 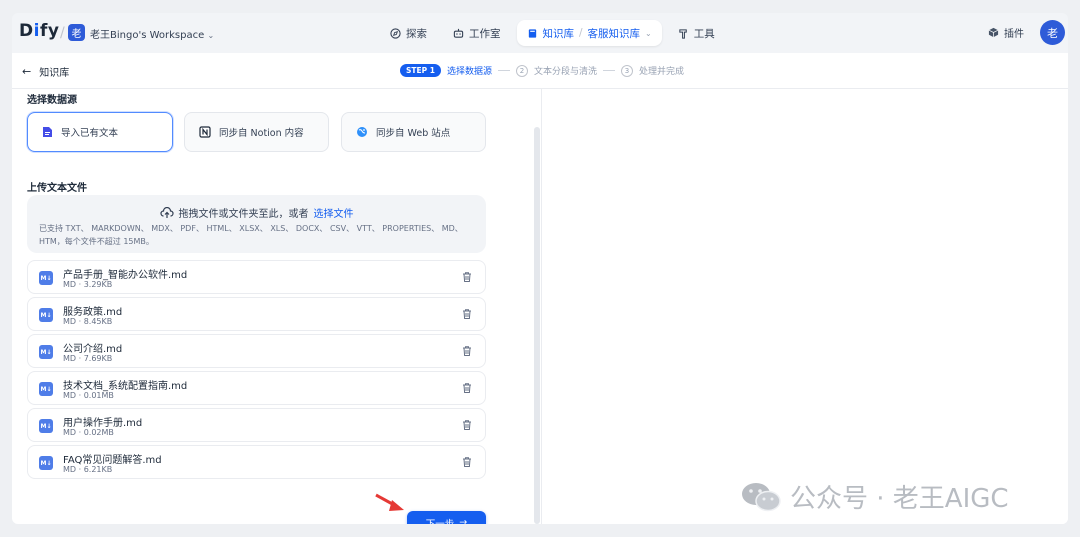 What do you see at coordinates (469, 72) in the screenshot?
I see `step1-label: 选择数据源` at bounding box center [469, 72].